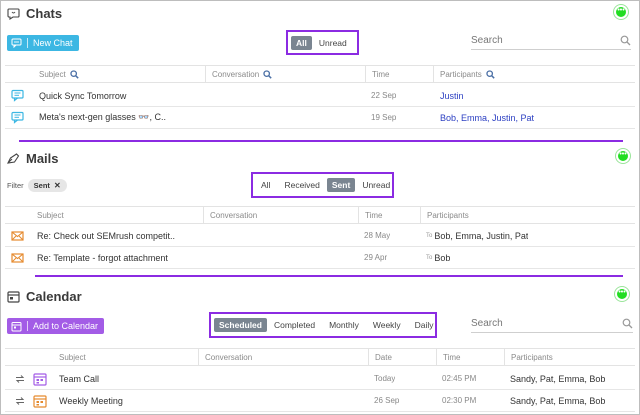 The width and height of the screenshot is (640, 415). I want to click on mails-tab-sent: Sent, so click(341, 185).